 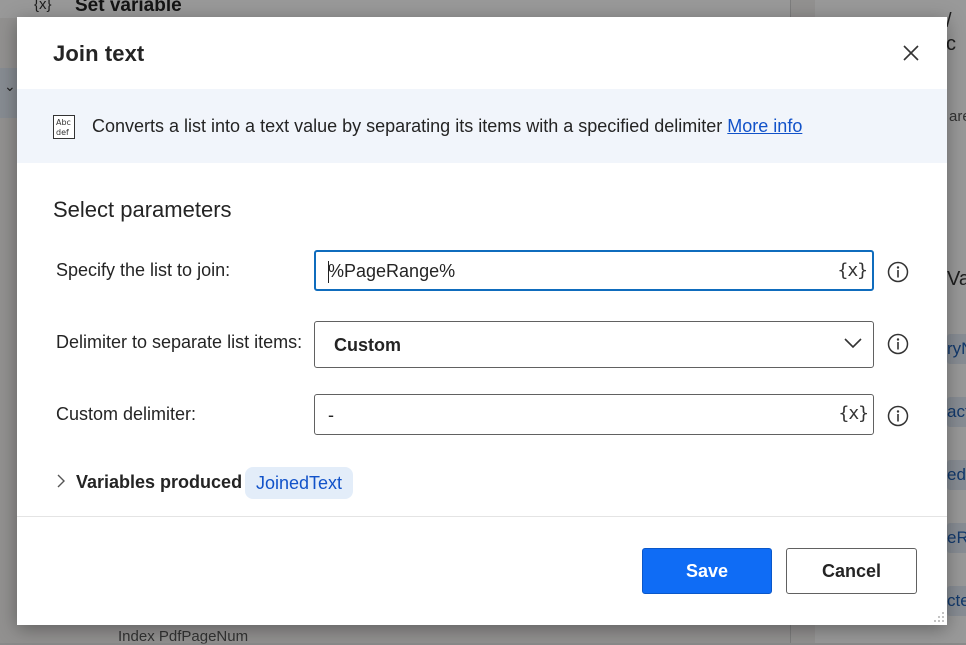 I want to click on cancel-button: Cancel, so click(x=851, y=571).